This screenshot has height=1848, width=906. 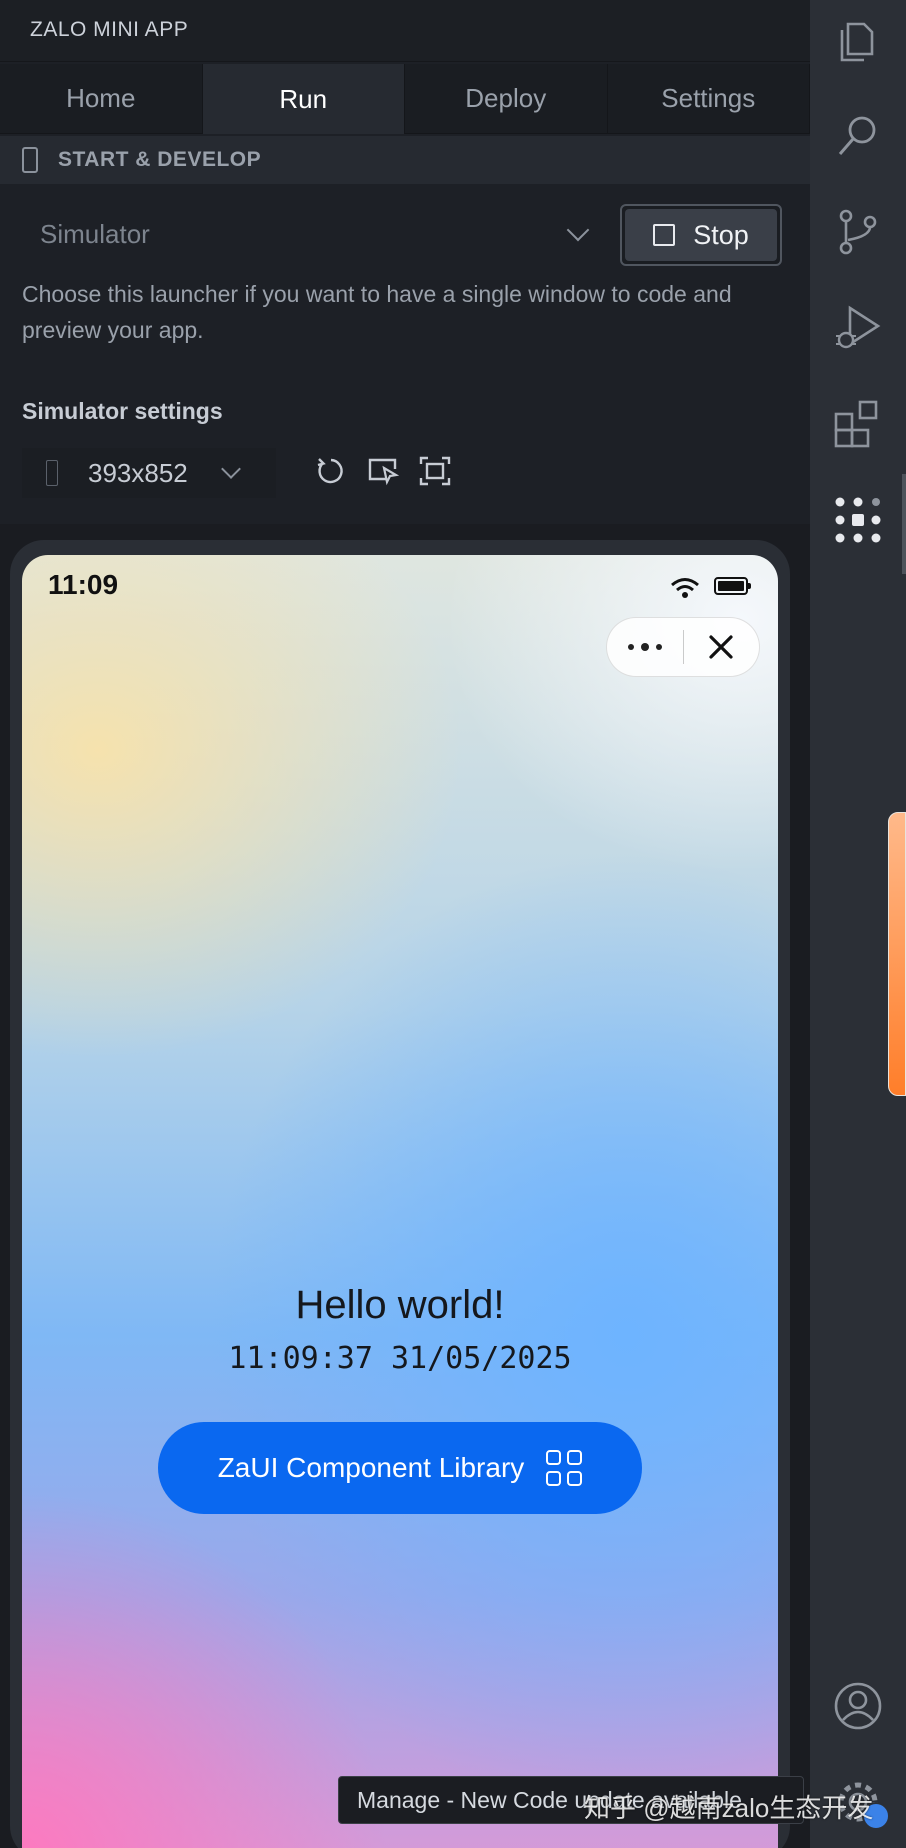 I want to click on activity-bar-scroll-indicator, so click(x=904, y=524).